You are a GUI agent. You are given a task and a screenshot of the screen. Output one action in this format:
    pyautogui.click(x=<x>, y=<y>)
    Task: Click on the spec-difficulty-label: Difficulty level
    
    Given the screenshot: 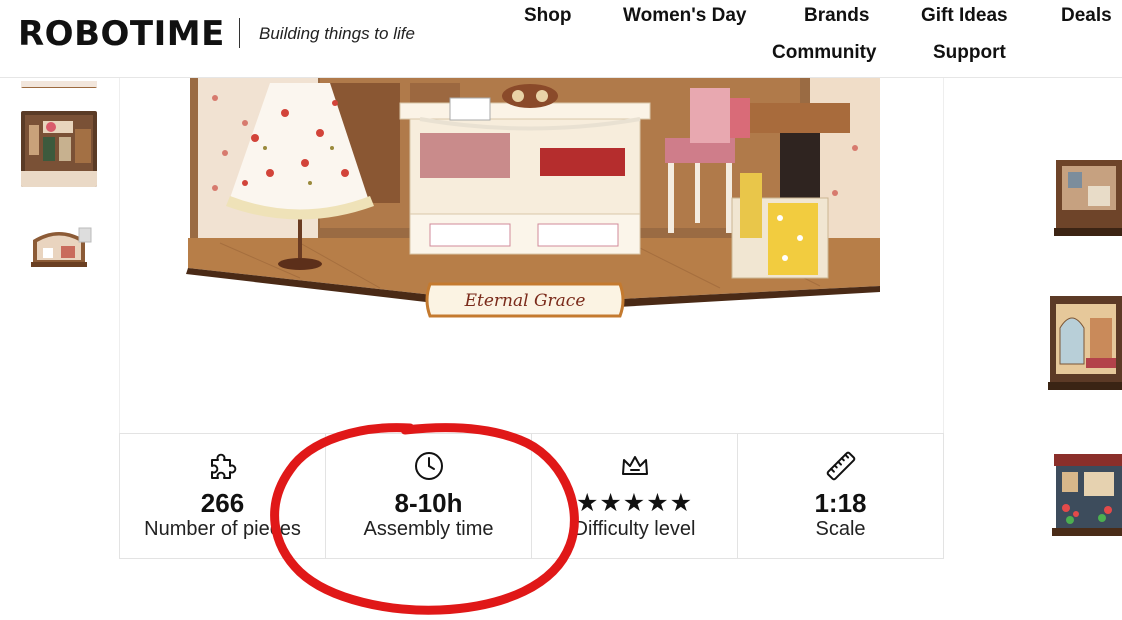 What is the action you would take?
    pyautogui.click(x=634, y=529)
    